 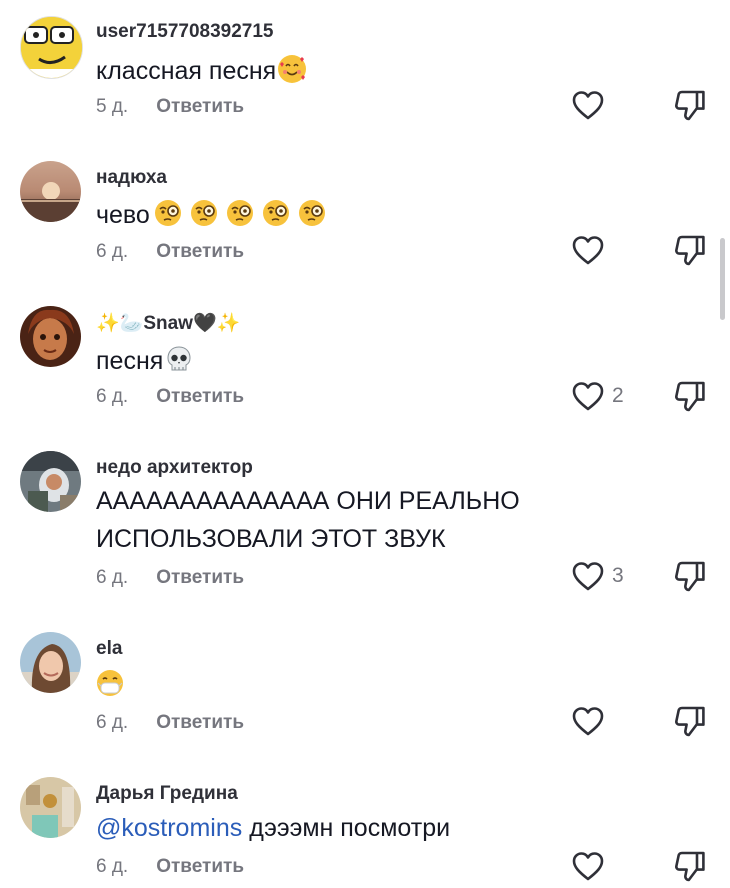 I want to click on comment-username: ✨🦢Snaw🖤✨, so click(x=168, y=323).